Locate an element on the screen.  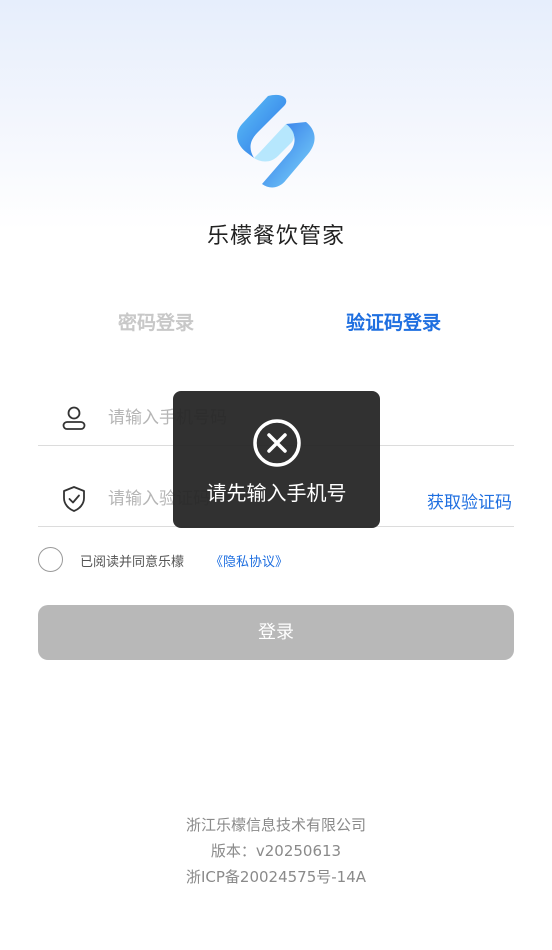
get-code-button: 获取验证码 is located at coordinates (469, 500).